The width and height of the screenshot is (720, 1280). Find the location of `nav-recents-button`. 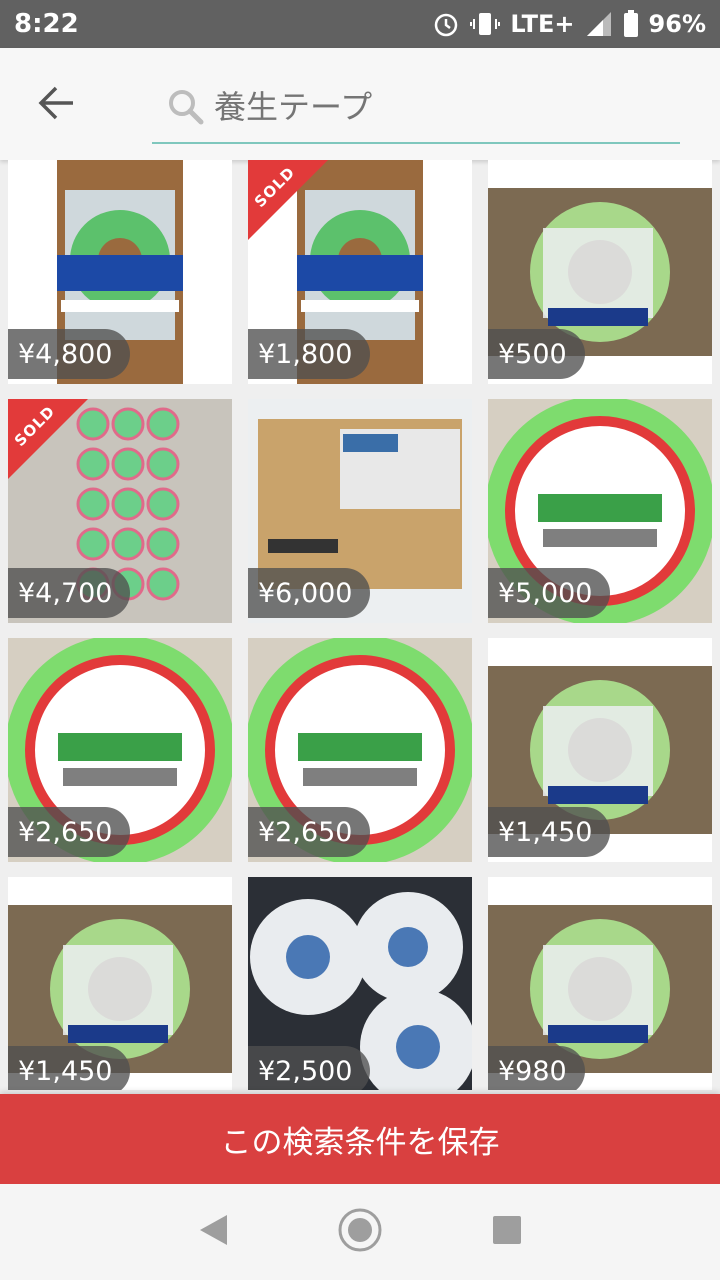

nav-recents-button is located at coordinates (507, 1232).